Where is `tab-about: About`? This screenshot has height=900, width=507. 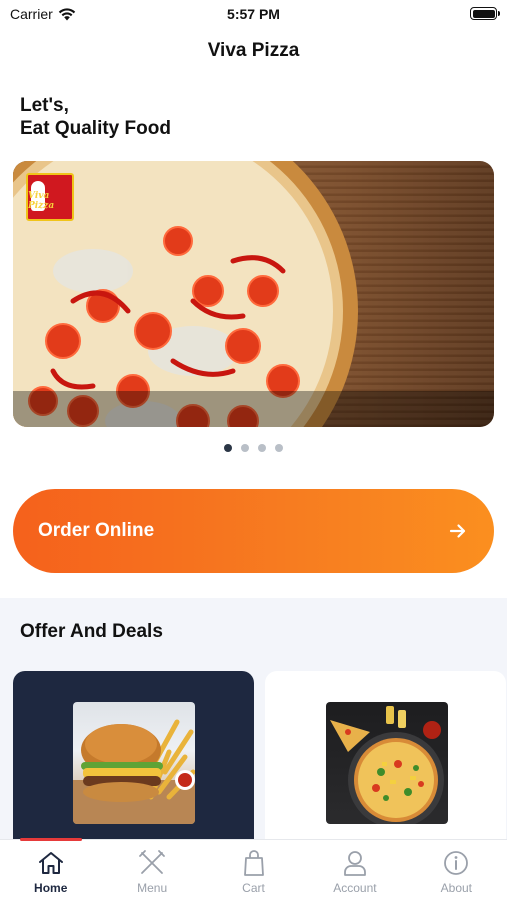 tab-about: About is located at coordinates (456, 870).